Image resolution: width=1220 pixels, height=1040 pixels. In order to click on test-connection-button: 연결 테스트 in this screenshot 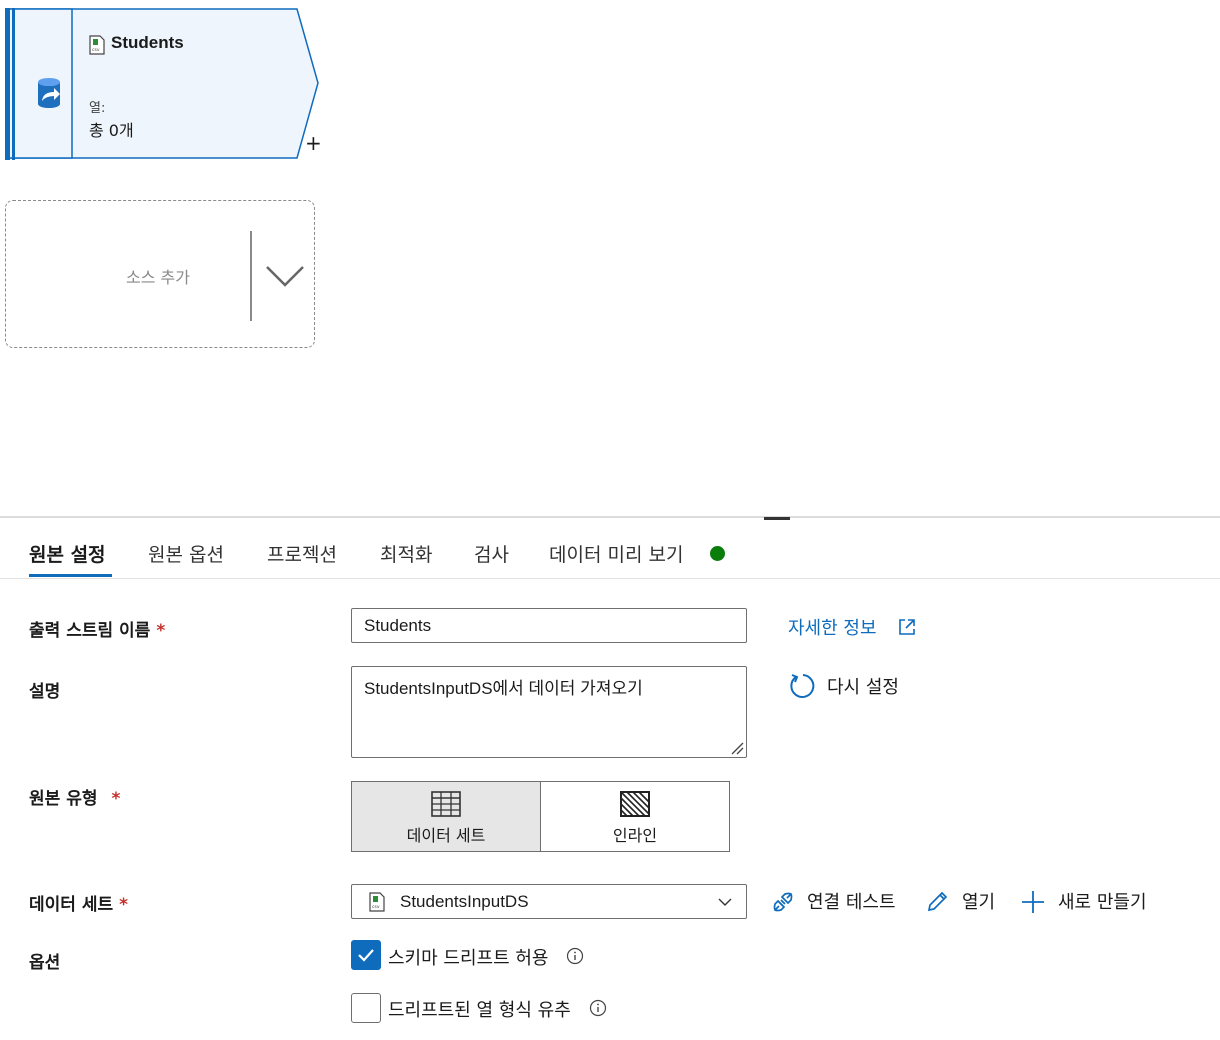, I will do `click(837, 901)`.